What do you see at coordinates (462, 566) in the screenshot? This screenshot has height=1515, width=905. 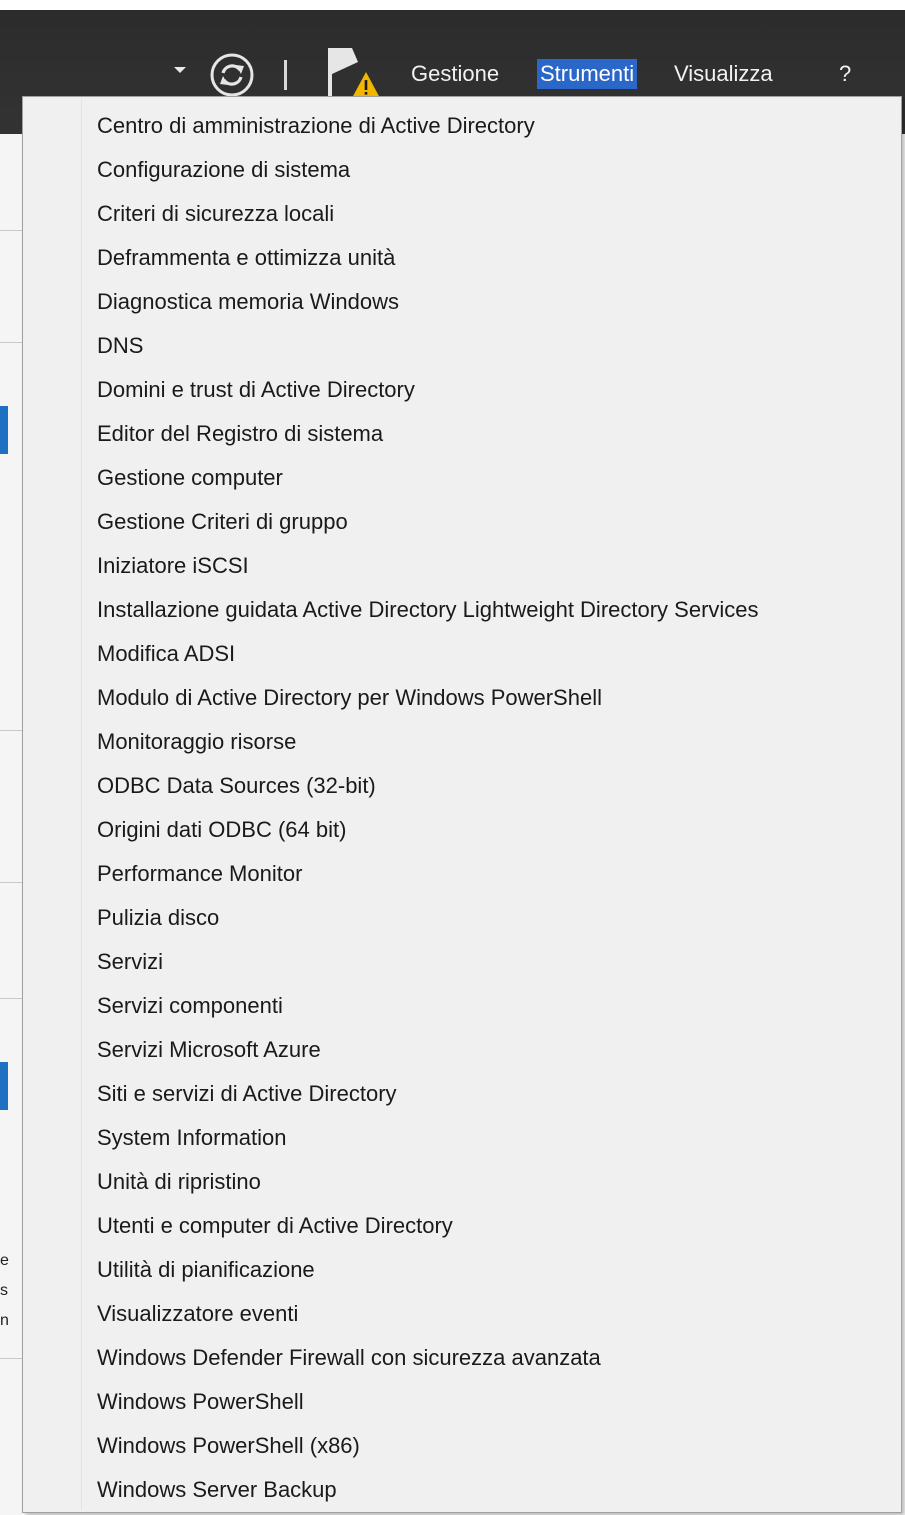 I see `menu-item: Iniziatore iSCSI` at bounding box center [462, 566].